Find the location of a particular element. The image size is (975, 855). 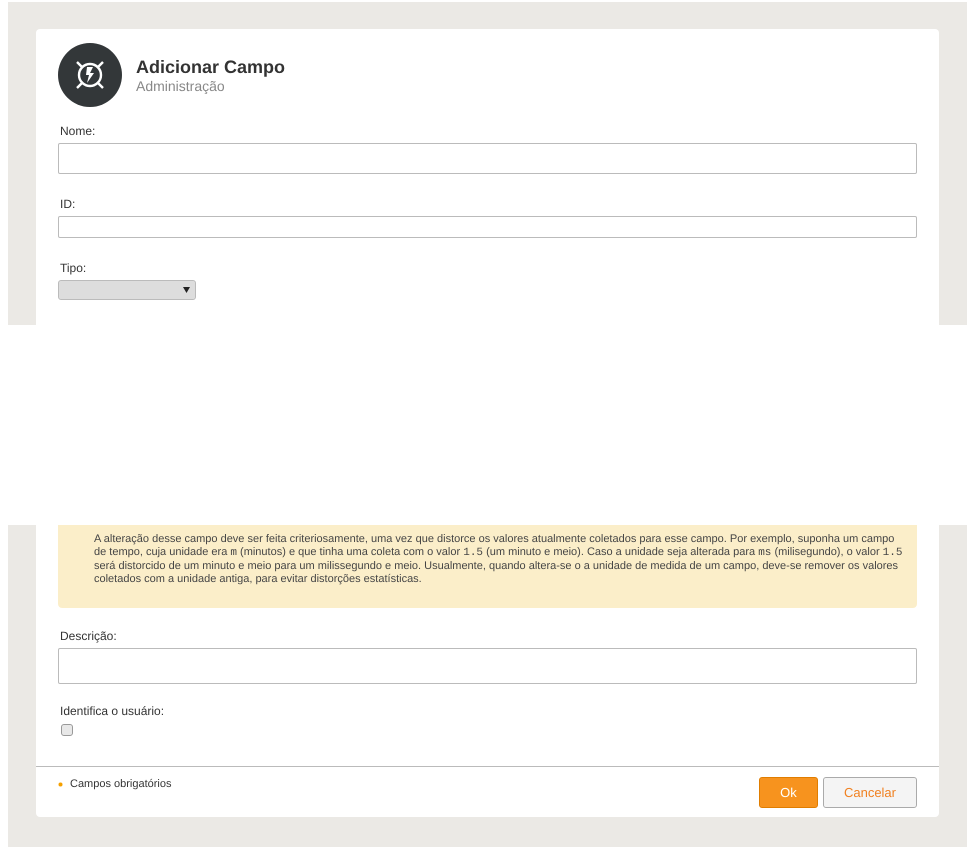

checkbox is located at coordinates (67, 730).